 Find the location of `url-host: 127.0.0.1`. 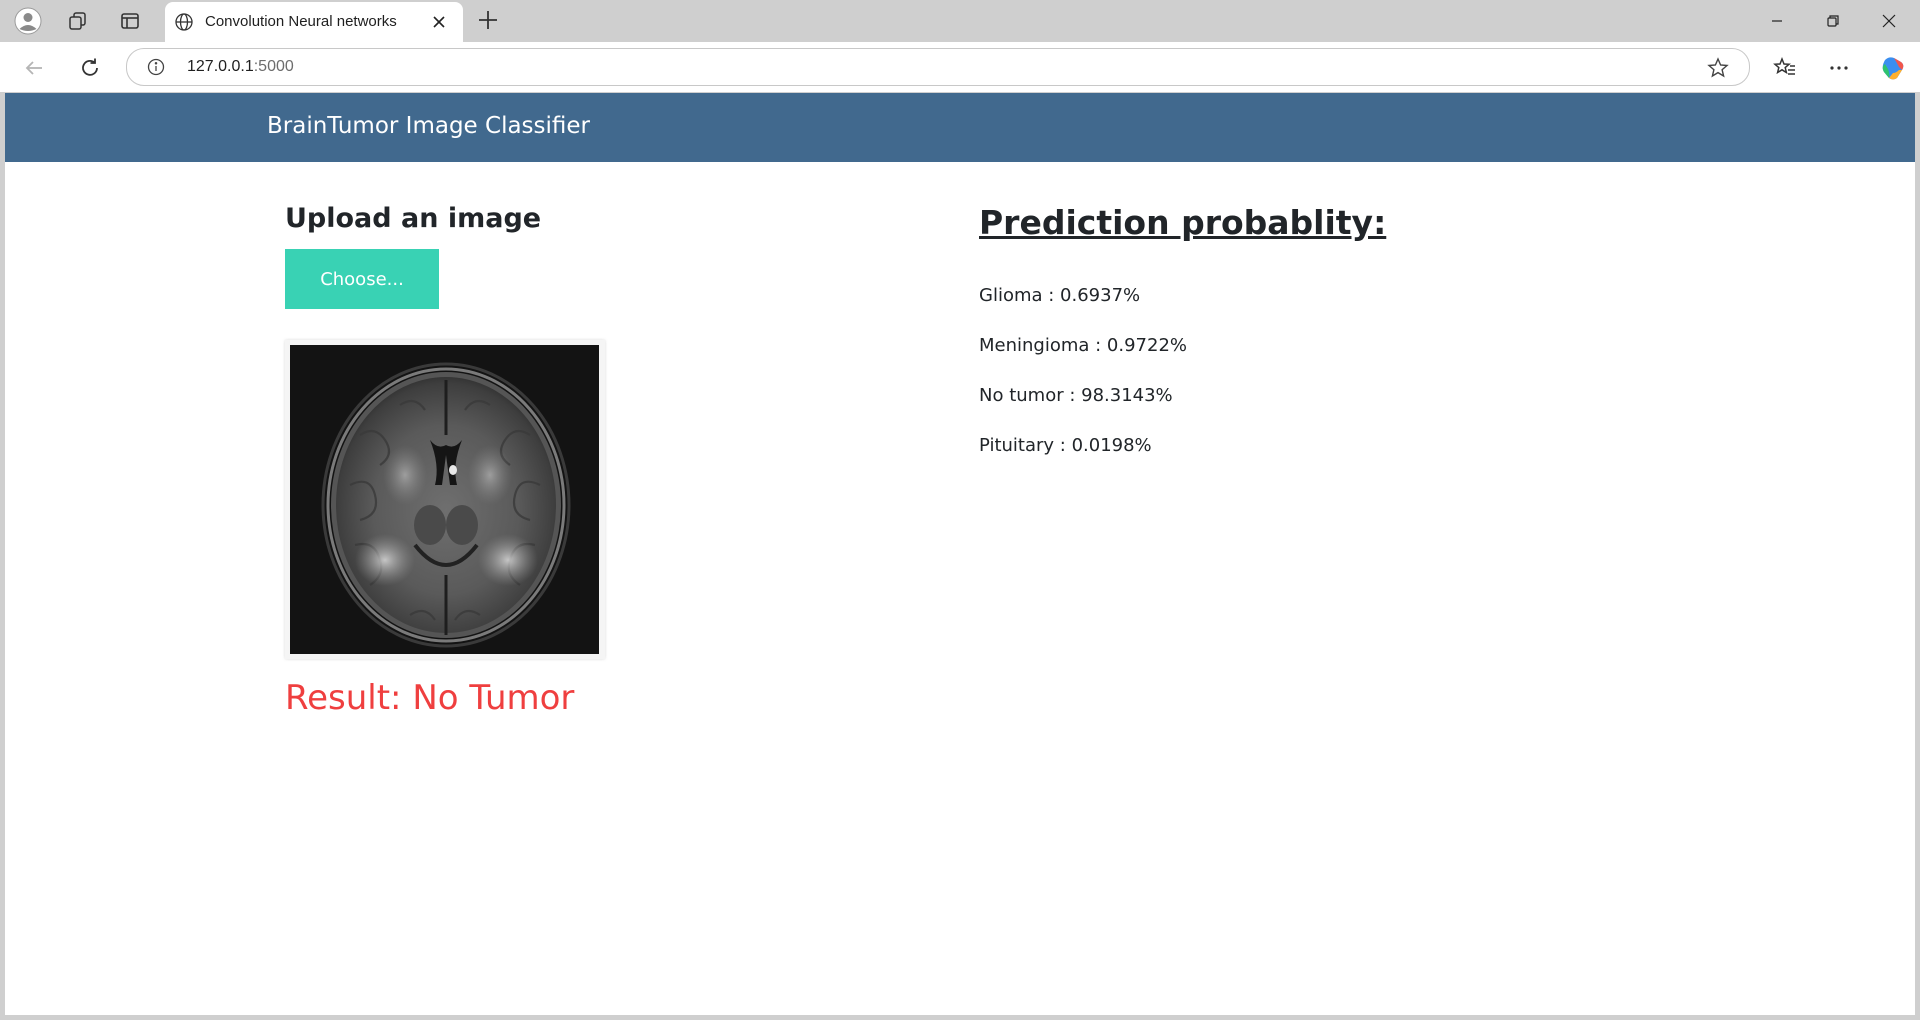

url-host: 127.0.0.1 is located at coordinates (220, 66).